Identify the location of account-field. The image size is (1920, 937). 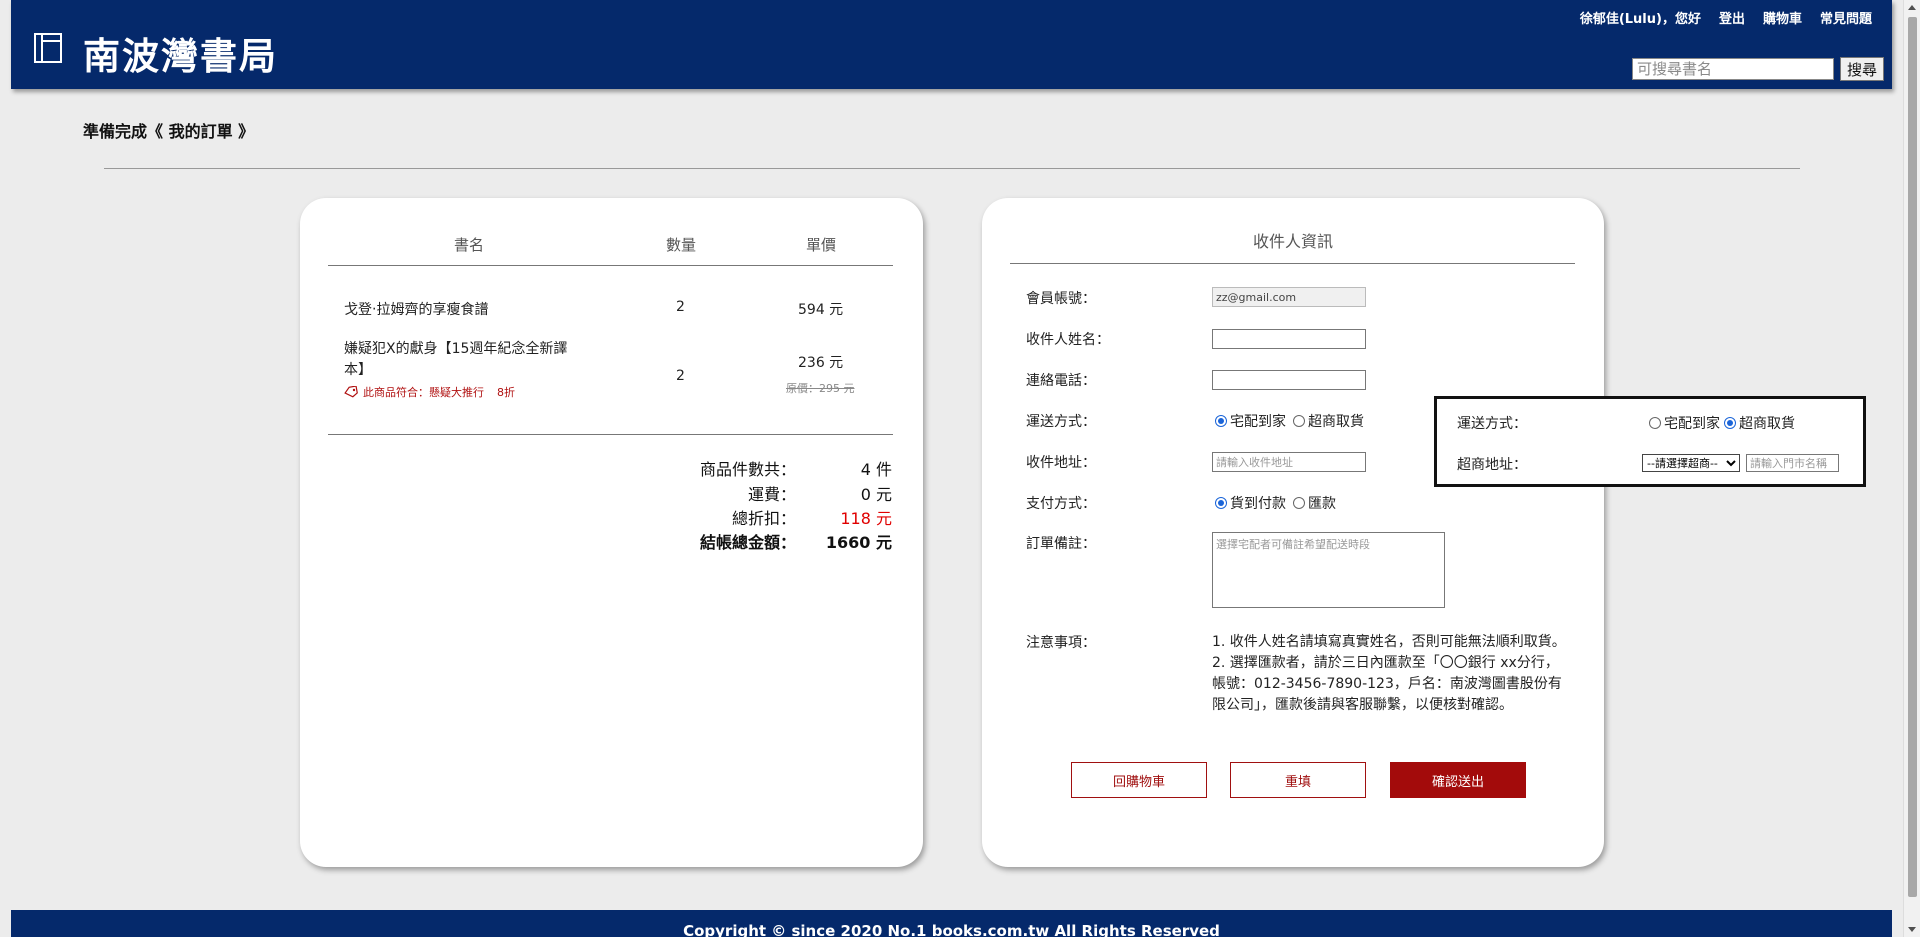
(1289, 297).